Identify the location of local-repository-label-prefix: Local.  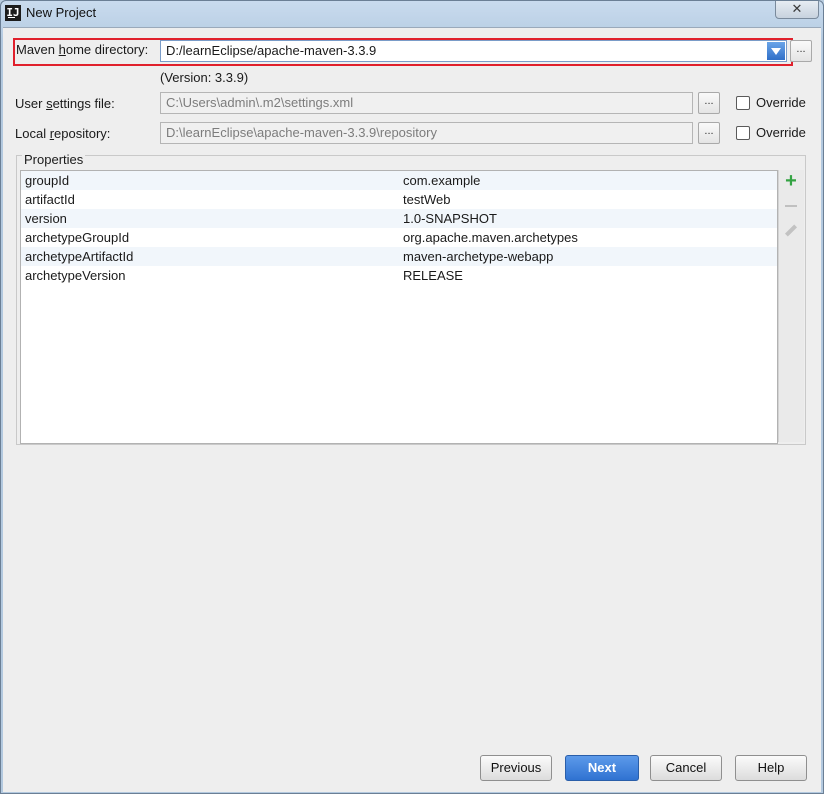
(32, 133).